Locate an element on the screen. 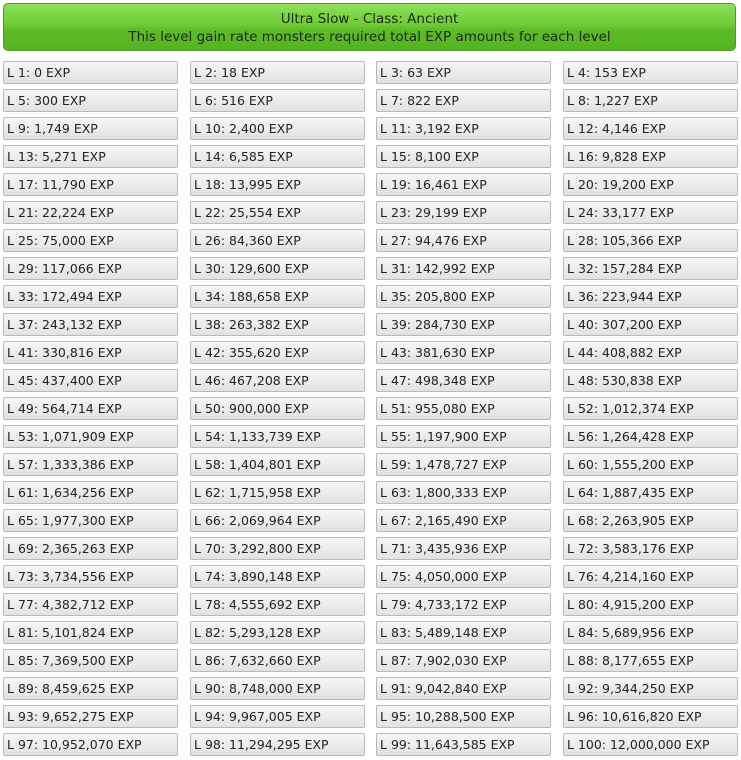  level-exp-cell: L 35: 205,800 EXP is located at coordinates (463, 296).